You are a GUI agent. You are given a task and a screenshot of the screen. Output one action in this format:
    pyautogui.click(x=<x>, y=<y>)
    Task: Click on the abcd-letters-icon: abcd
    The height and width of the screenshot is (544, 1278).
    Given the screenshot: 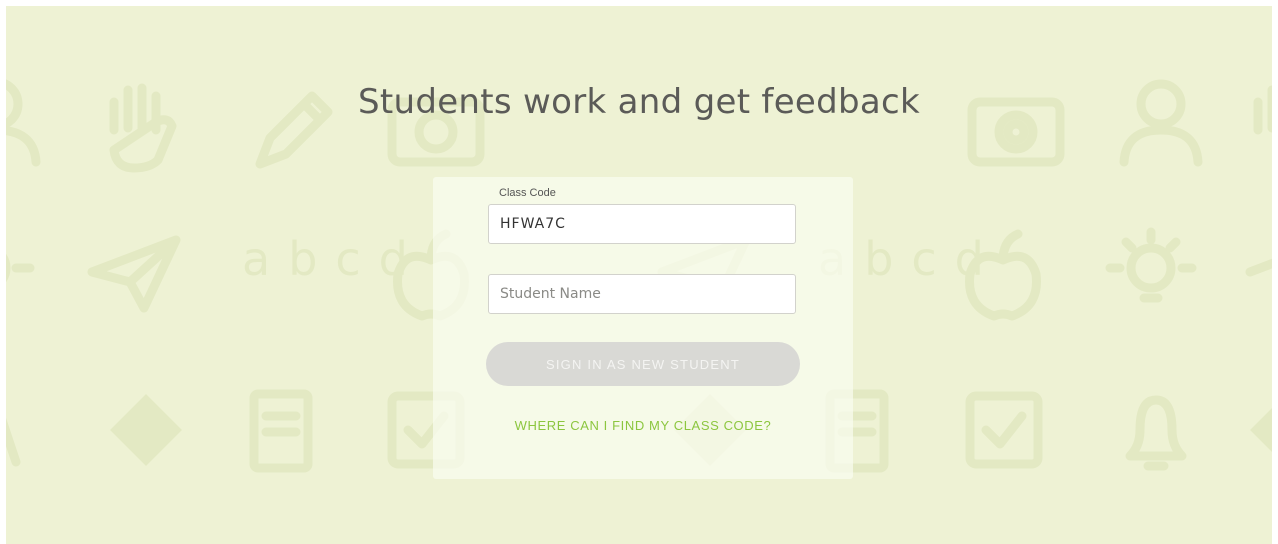 What is the action you would take?
    pyautogui.click(x=334, y=259)
    